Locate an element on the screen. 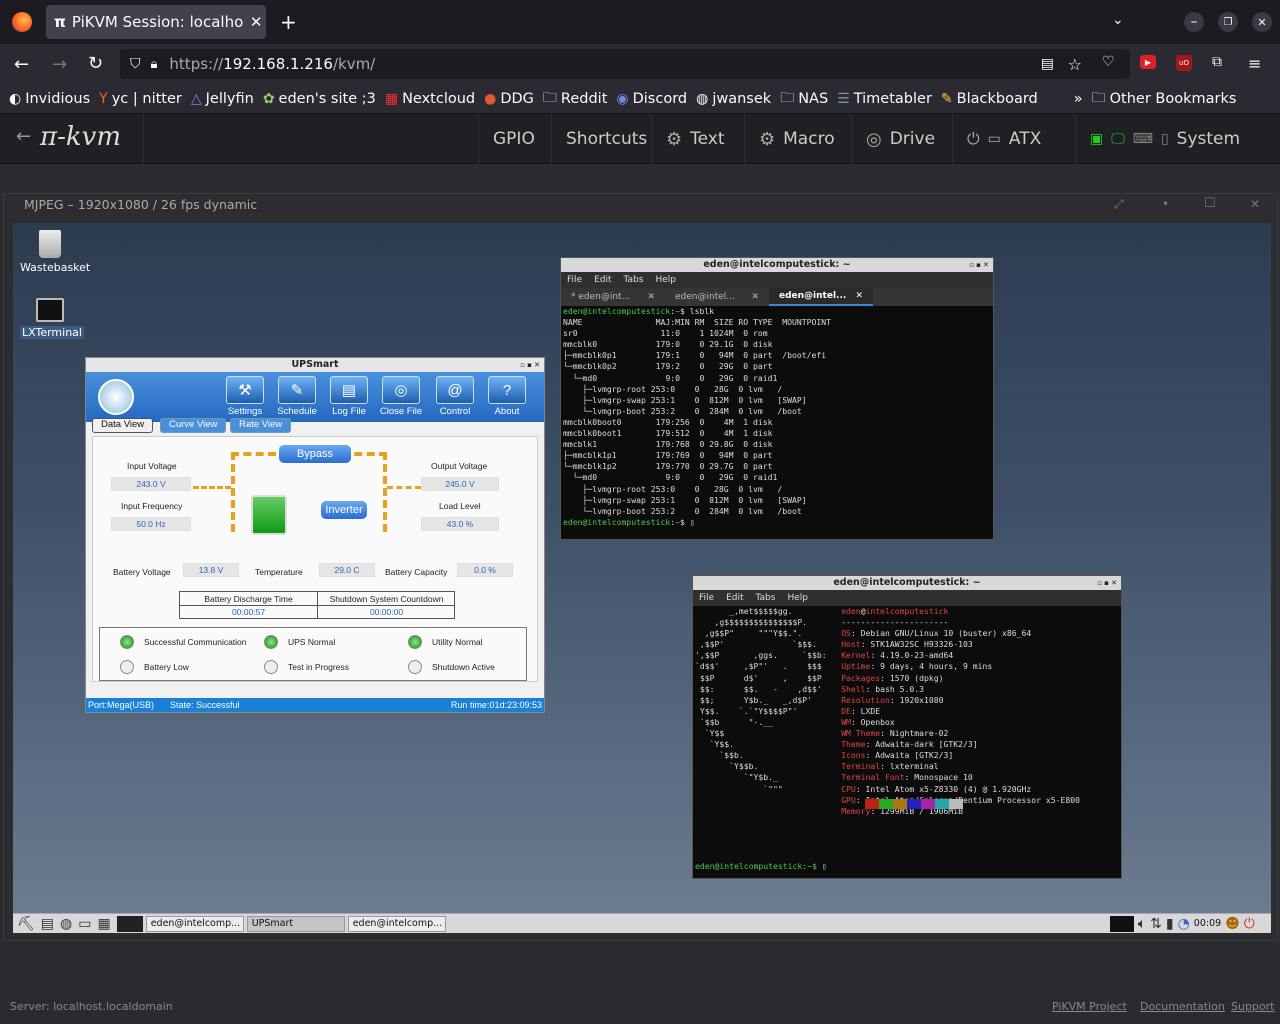 This screenshot has width=1280, height=1024. restore-icon: ❐ is located at coordinates (1228, 22).